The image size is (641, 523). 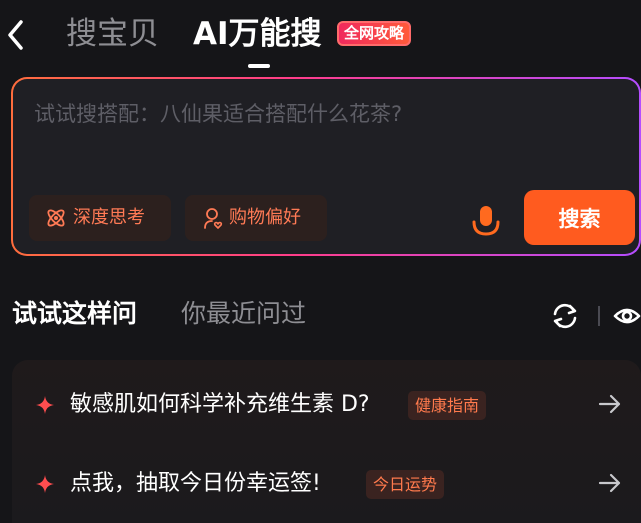 I want to click on refresh-icon, so click(x=565, y=316).